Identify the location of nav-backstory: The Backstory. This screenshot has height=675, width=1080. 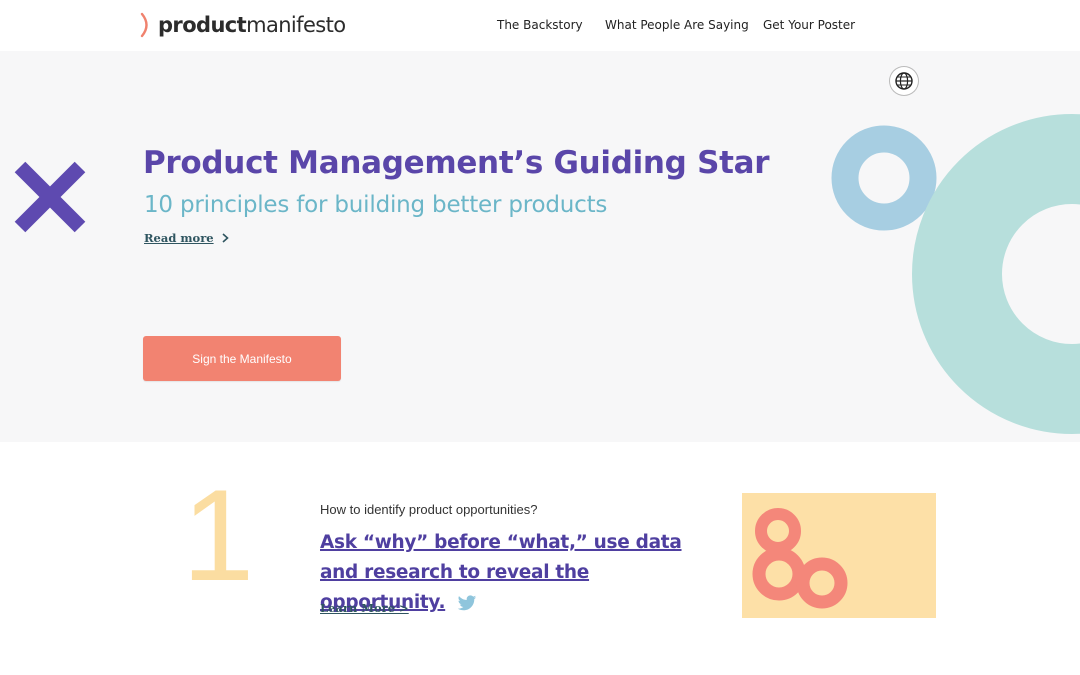
(540, 25).